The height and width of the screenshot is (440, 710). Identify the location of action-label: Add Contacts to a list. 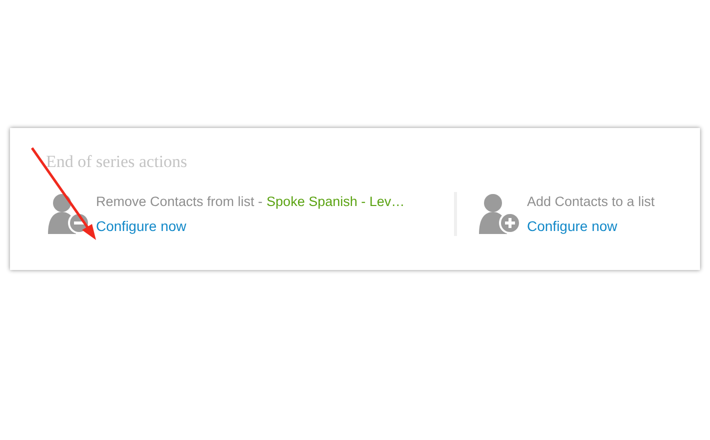
(591, 201).